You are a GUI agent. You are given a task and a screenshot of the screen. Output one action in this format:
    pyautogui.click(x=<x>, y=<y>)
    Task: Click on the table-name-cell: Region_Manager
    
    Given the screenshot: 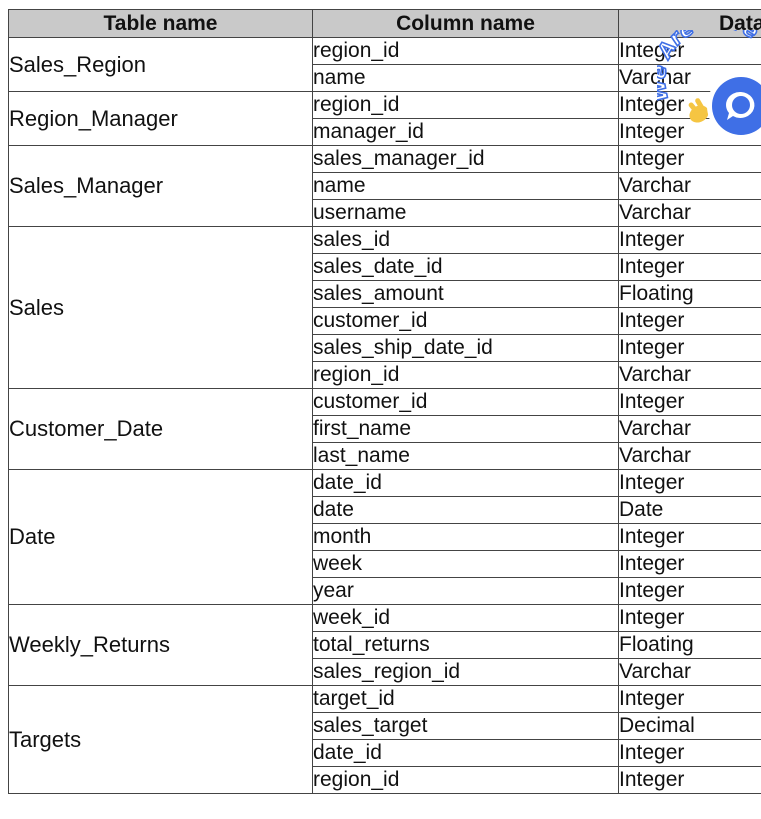 What is the action you would take?
    pyautogui.click(x=160, y=118)
    